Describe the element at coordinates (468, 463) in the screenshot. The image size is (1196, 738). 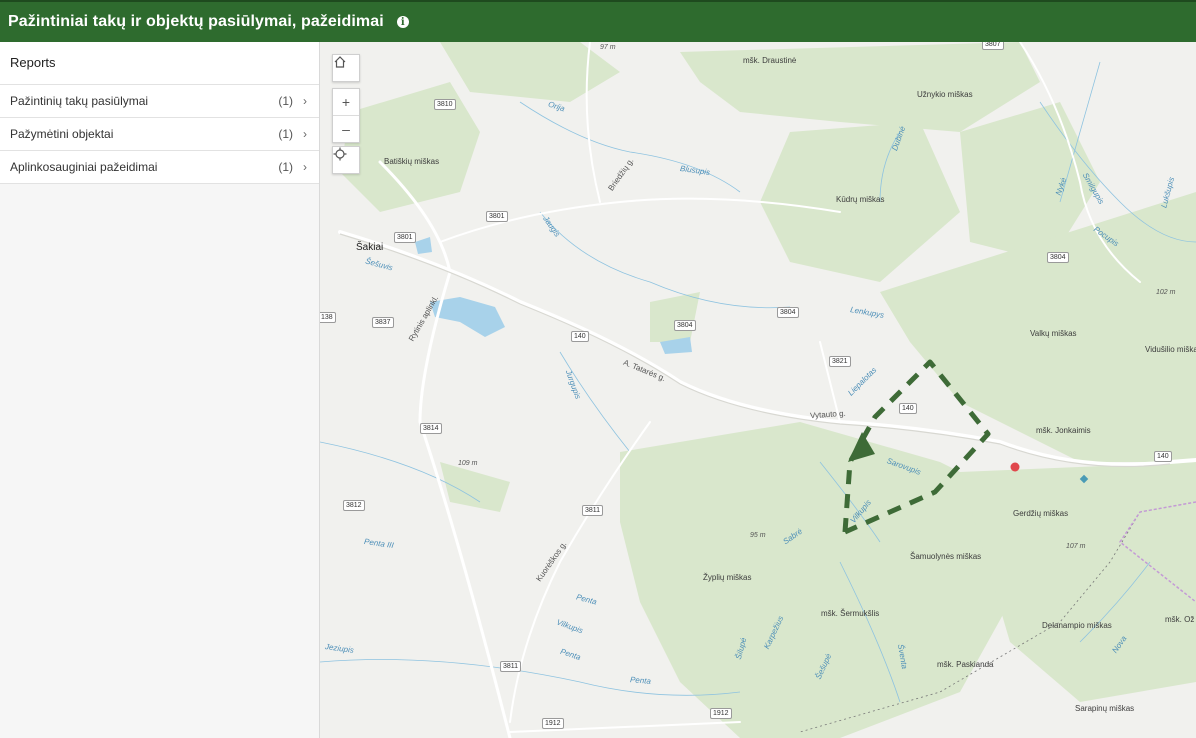
I see `elevation-label: 109 m` at that location.